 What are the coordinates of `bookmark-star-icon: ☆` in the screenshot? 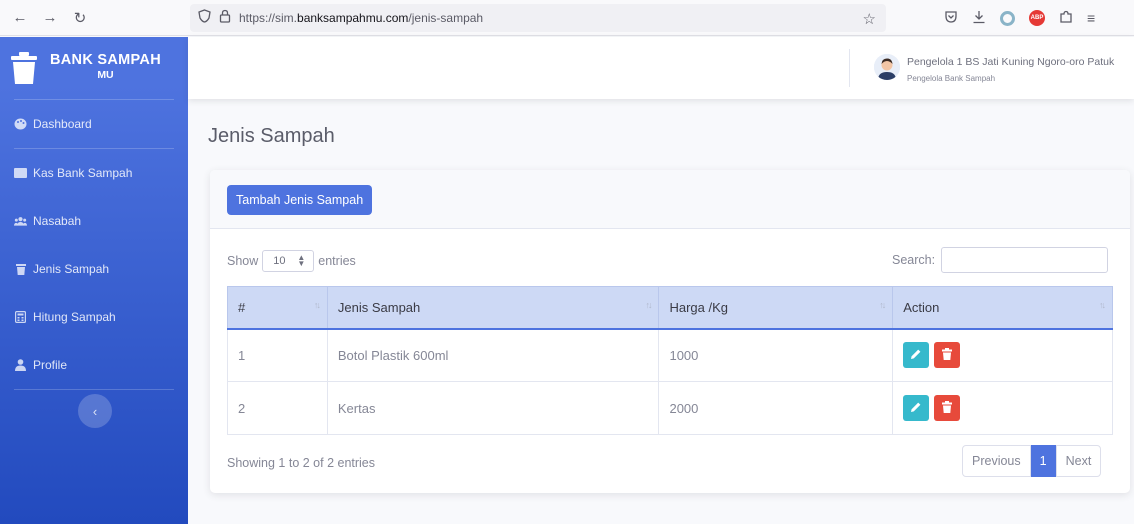 It's located at (869, 19).